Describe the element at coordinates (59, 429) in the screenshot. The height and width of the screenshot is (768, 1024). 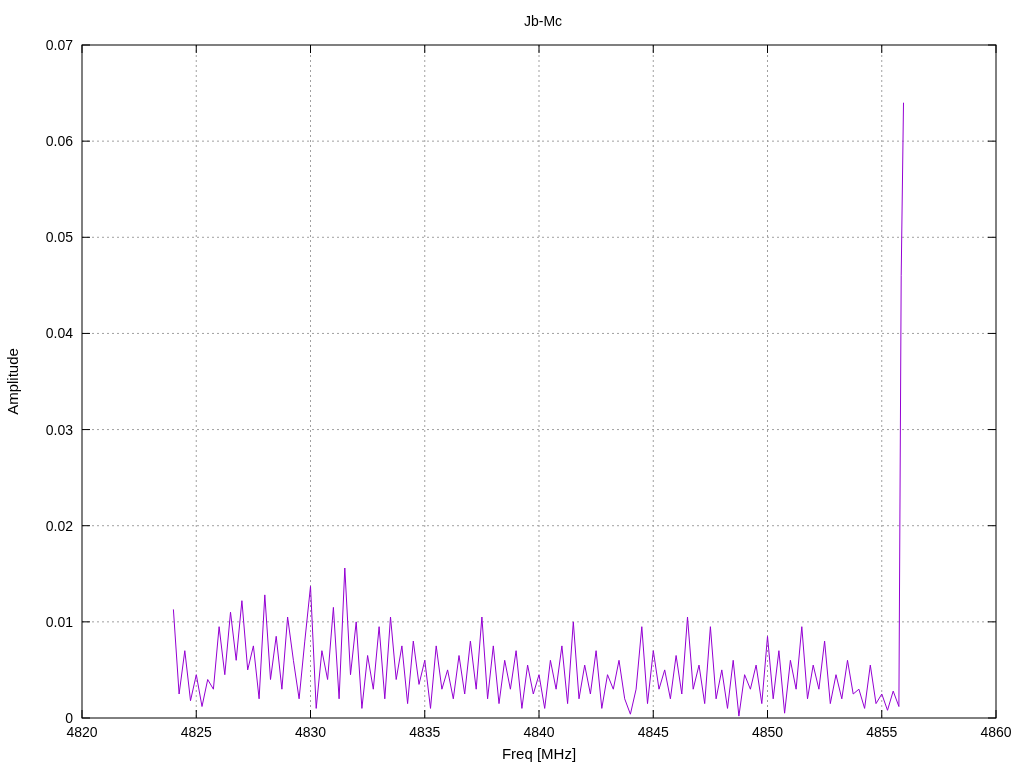
I see `tick-label: 0.03` at that location.